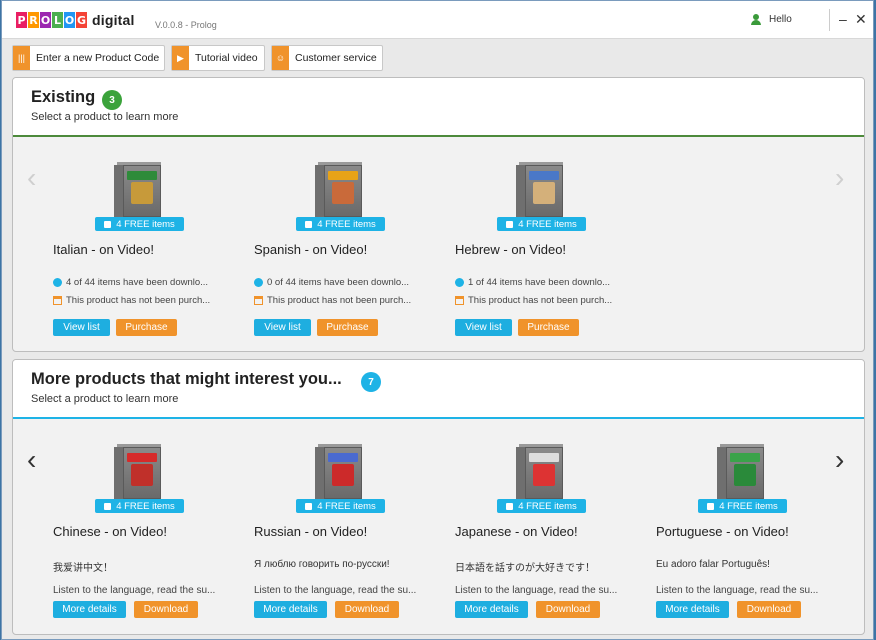 The image size is (876, 640). I want to click on close-button: ✕, so click(861, 19).